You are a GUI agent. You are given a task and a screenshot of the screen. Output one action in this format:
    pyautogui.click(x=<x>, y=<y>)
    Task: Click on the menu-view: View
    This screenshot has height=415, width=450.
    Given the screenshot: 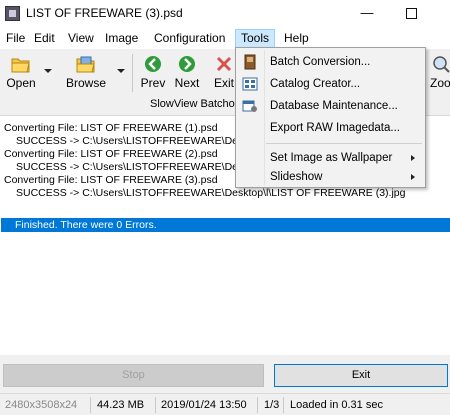 What is the action you would take?
    pyautogui.click(x=81, y=38)
    